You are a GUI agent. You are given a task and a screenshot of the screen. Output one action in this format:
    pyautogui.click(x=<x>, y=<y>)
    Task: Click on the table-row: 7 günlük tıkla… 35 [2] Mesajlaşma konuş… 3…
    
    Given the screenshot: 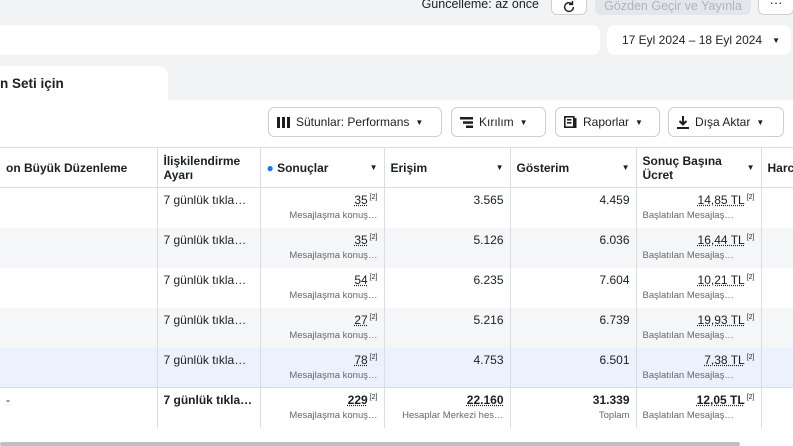 What is the action you would take?
    pyautogui.click(x=396, y=207)
    